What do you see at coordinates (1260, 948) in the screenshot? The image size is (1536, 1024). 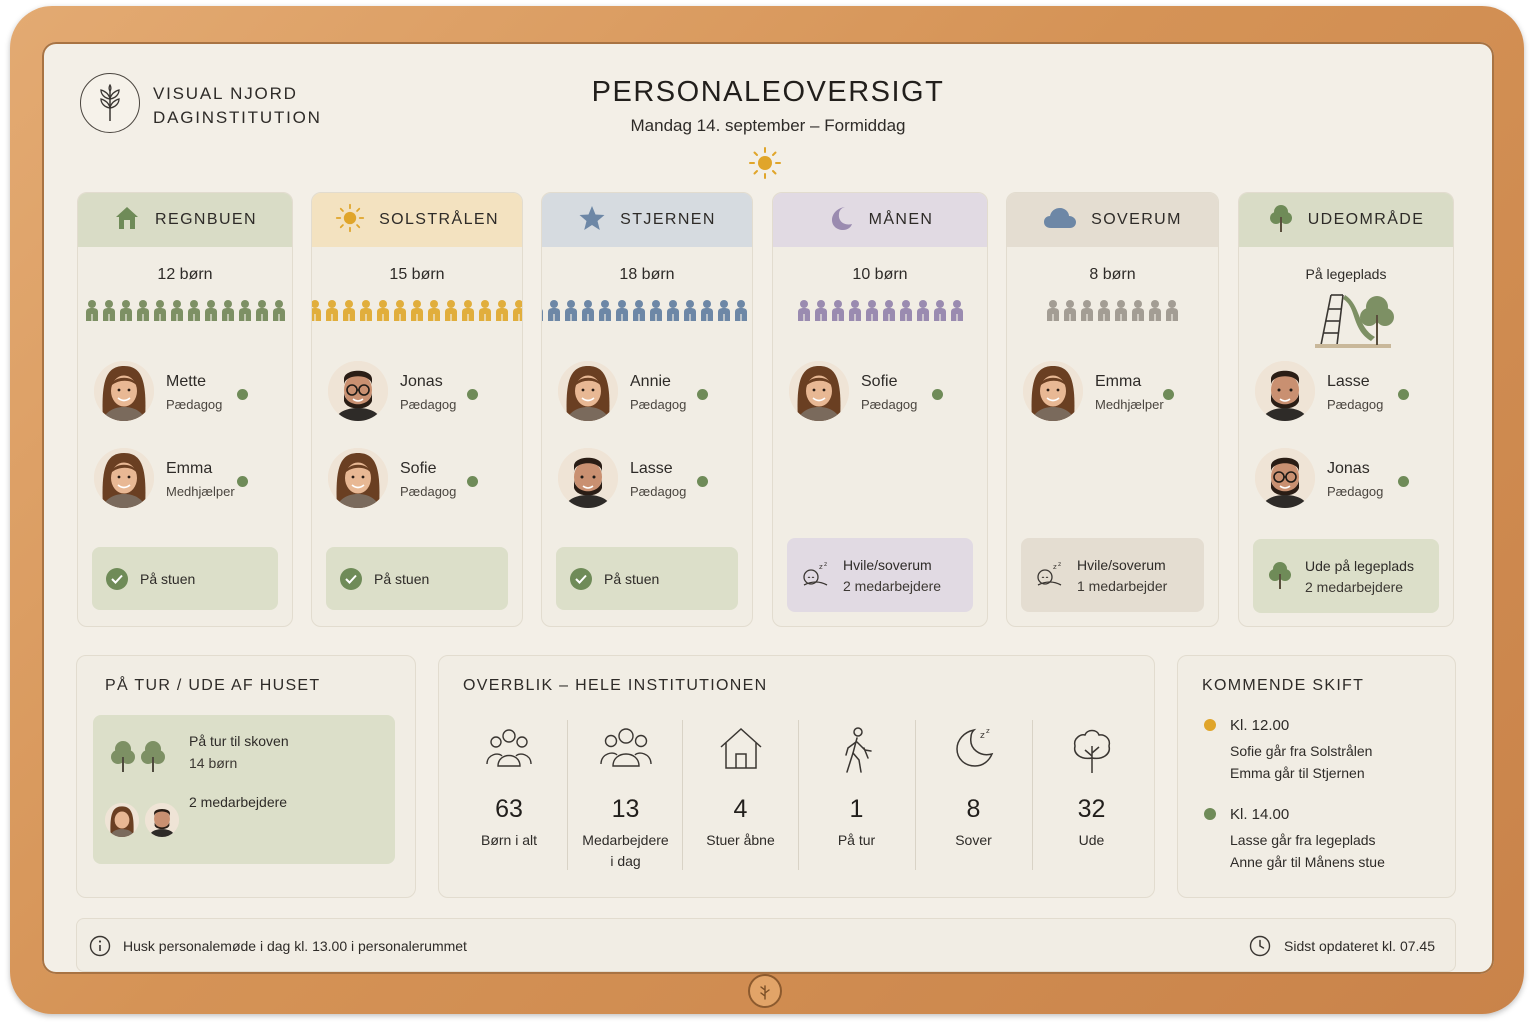 I see `clock-icon` at bounding box center [1260, 948].